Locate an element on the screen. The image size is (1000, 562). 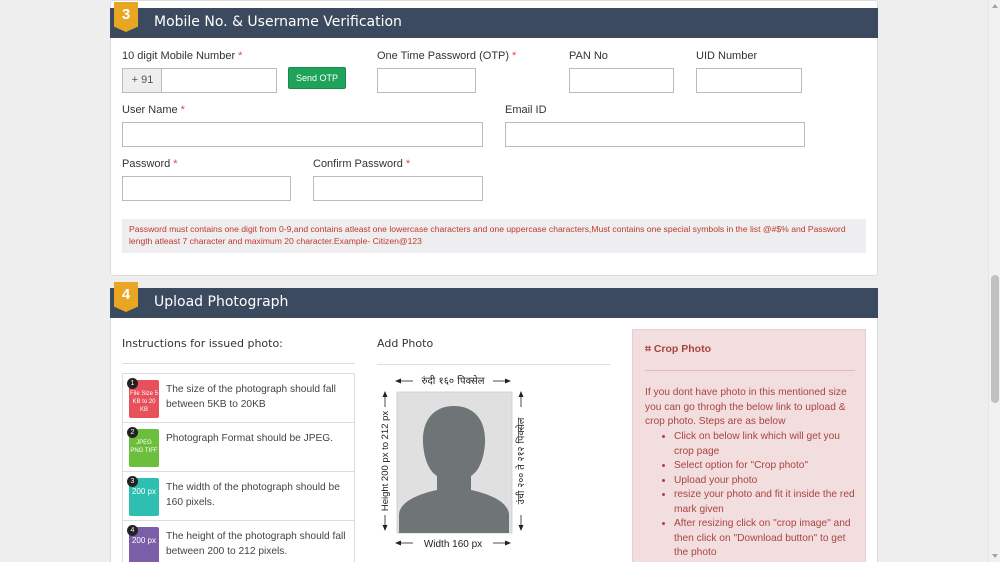
width-icon: 3 200 px is located at coordinates (143, 496).